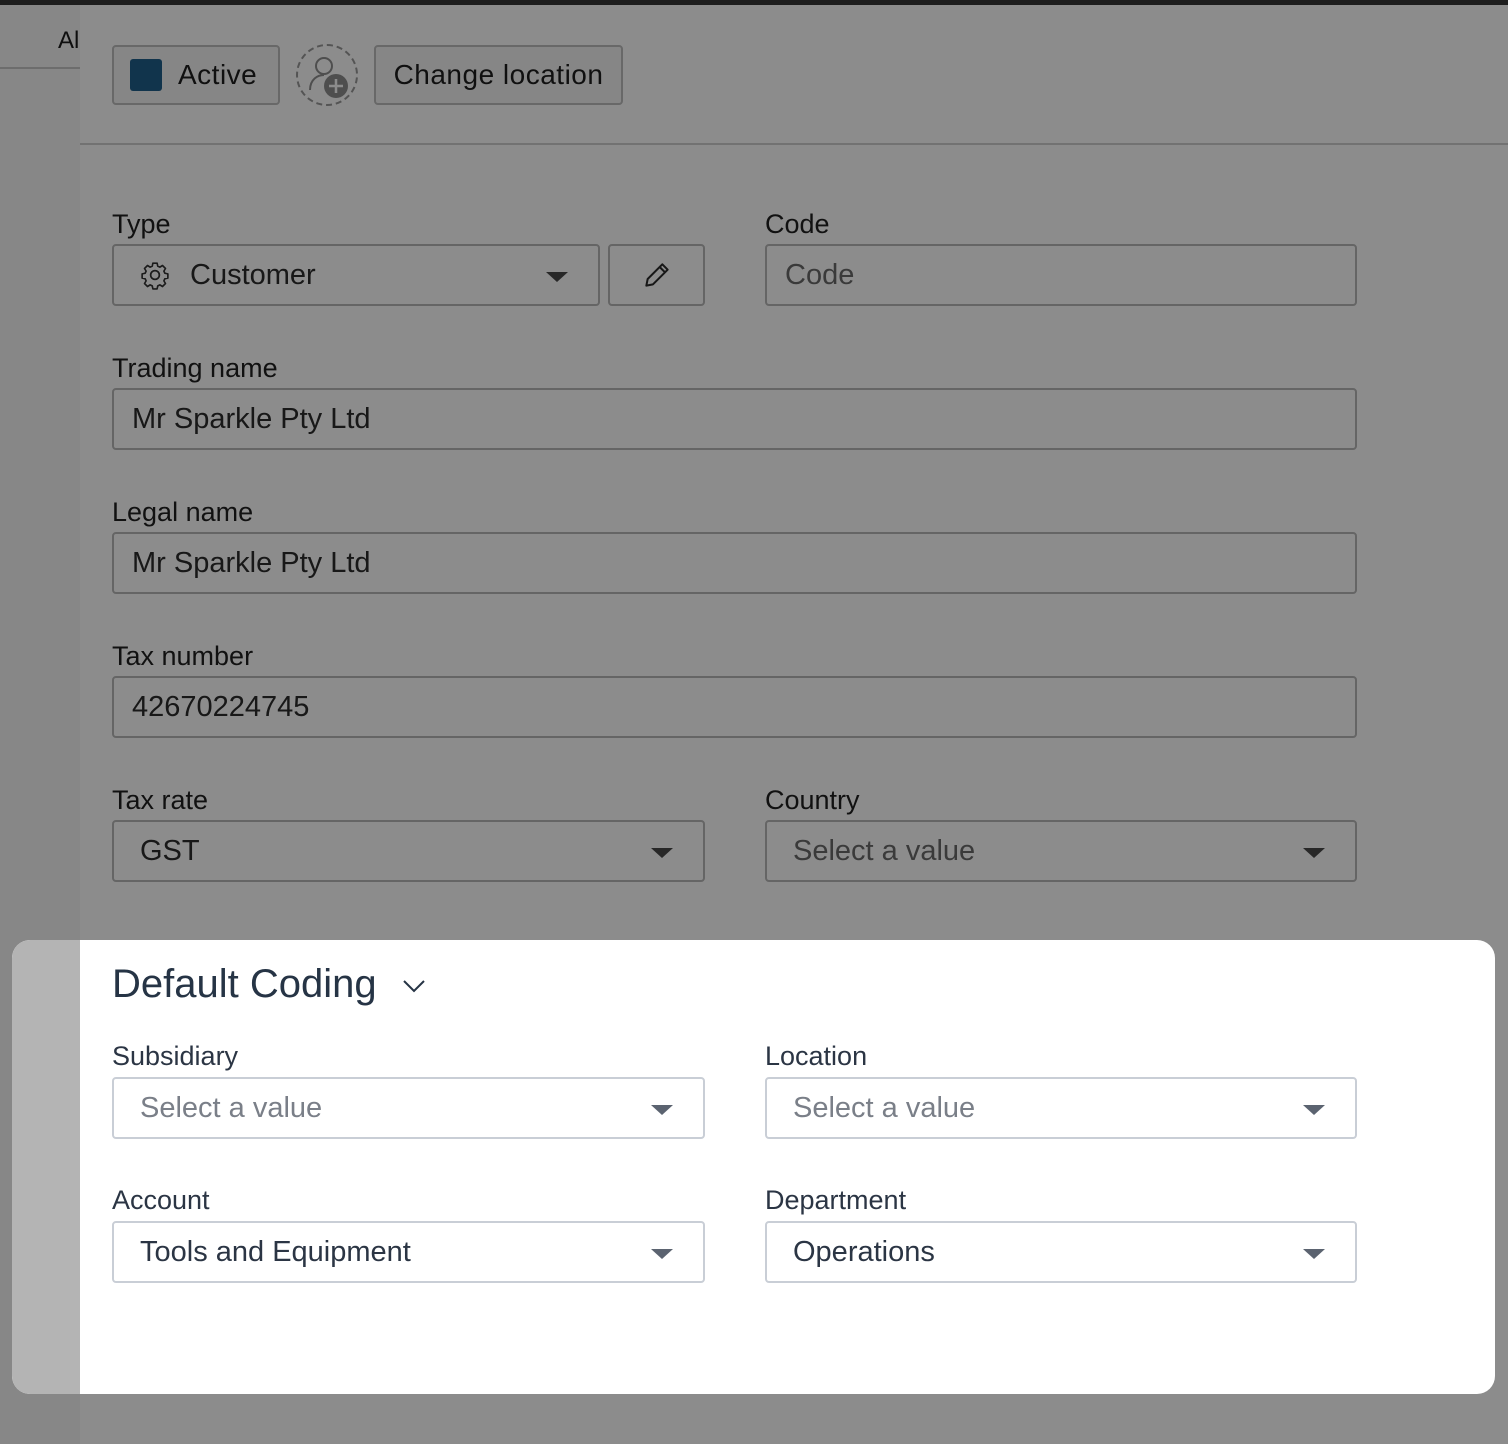 The height and width of the screenshot is (1444, 1508). I want to click on add-user-button, so click(327, 75).